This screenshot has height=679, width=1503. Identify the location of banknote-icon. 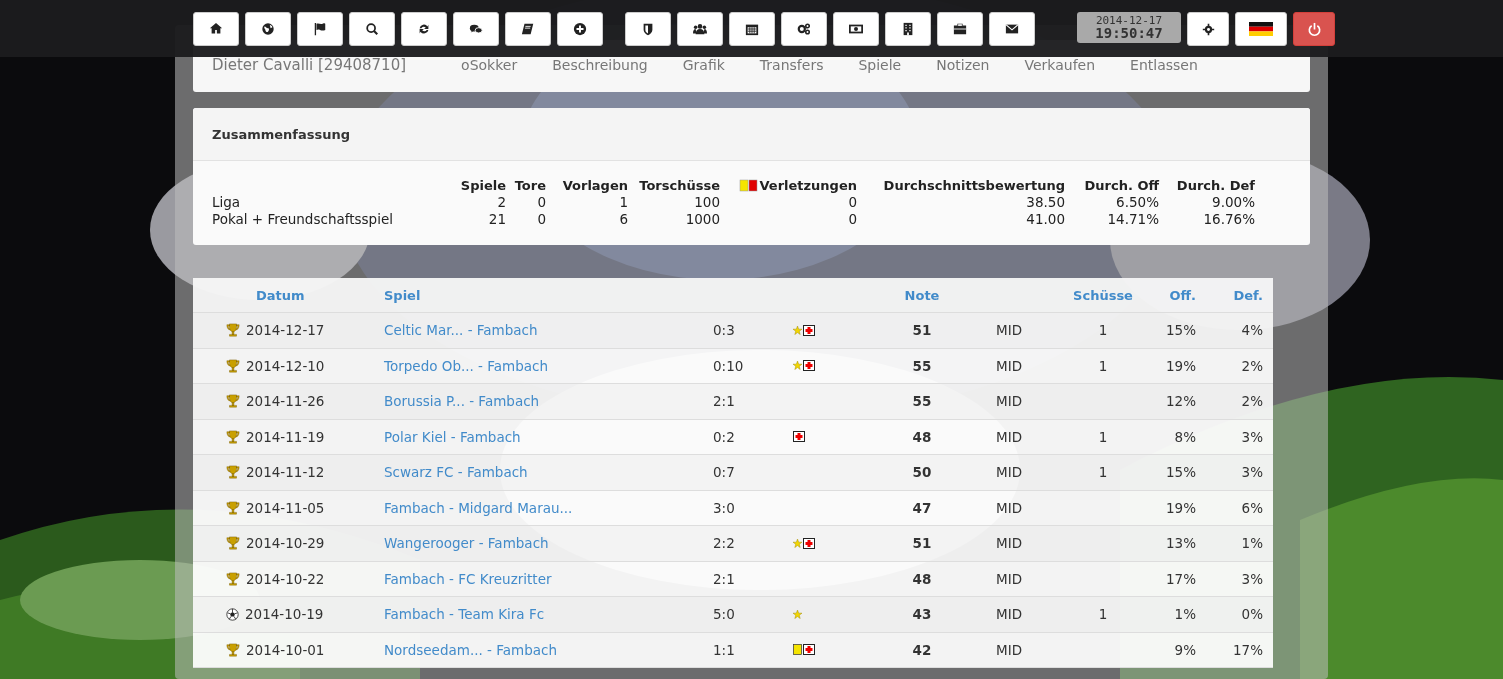
(856, 29).